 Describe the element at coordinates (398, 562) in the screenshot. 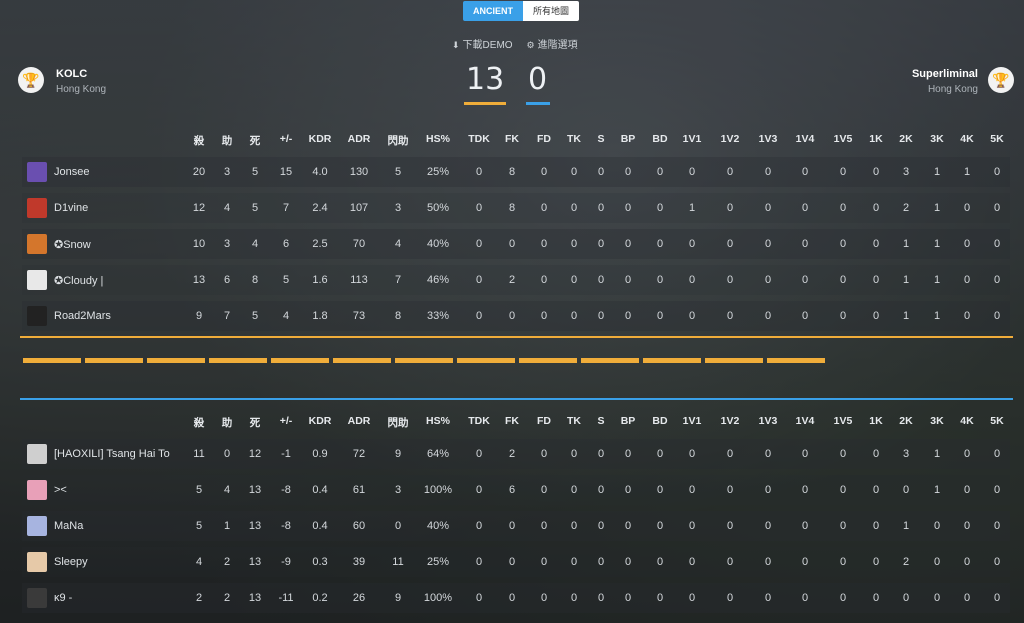

I see `stat-cell: 11` at that location.